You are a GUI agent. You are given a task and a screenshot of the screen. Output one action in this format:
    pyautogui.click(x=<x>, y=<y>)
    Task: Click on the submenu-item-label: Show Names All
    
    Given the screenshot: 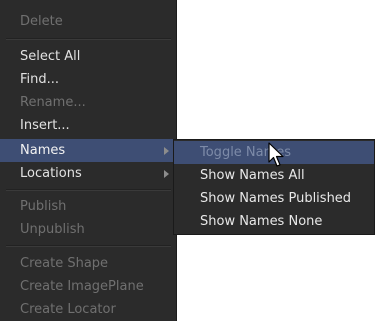 What is the action you would take?
    pyautogui.click(x=252, y=175)
    